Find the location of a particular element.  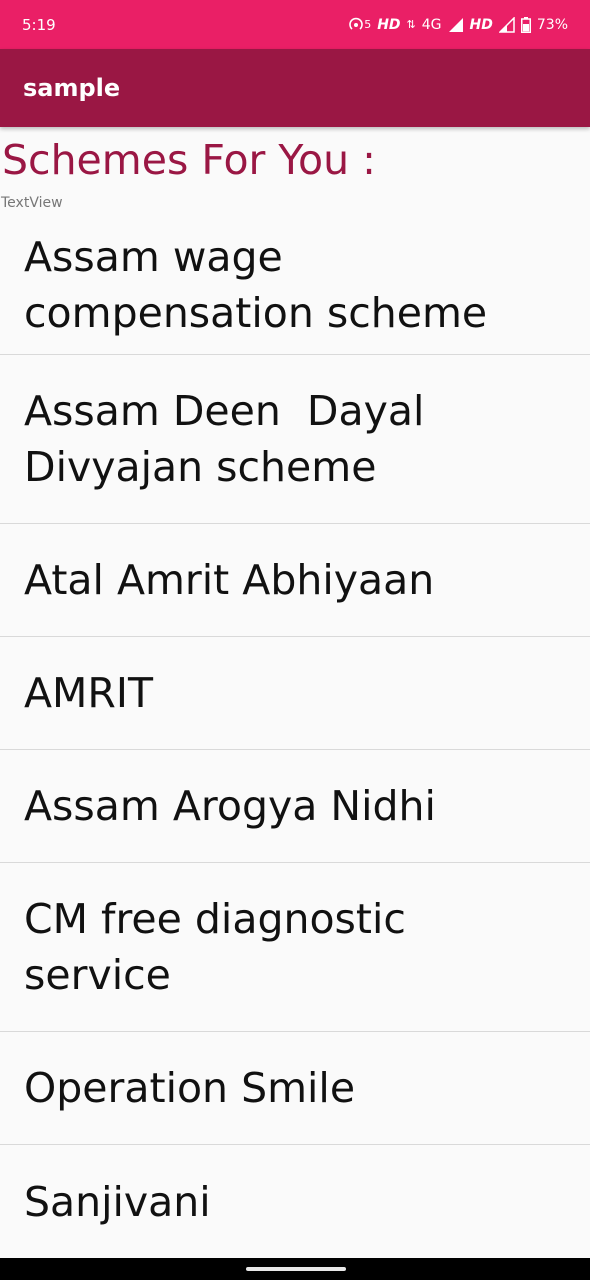

scheme-item-assam-wage: Assam wage compensation scheme is located at coordinates (295, 284).